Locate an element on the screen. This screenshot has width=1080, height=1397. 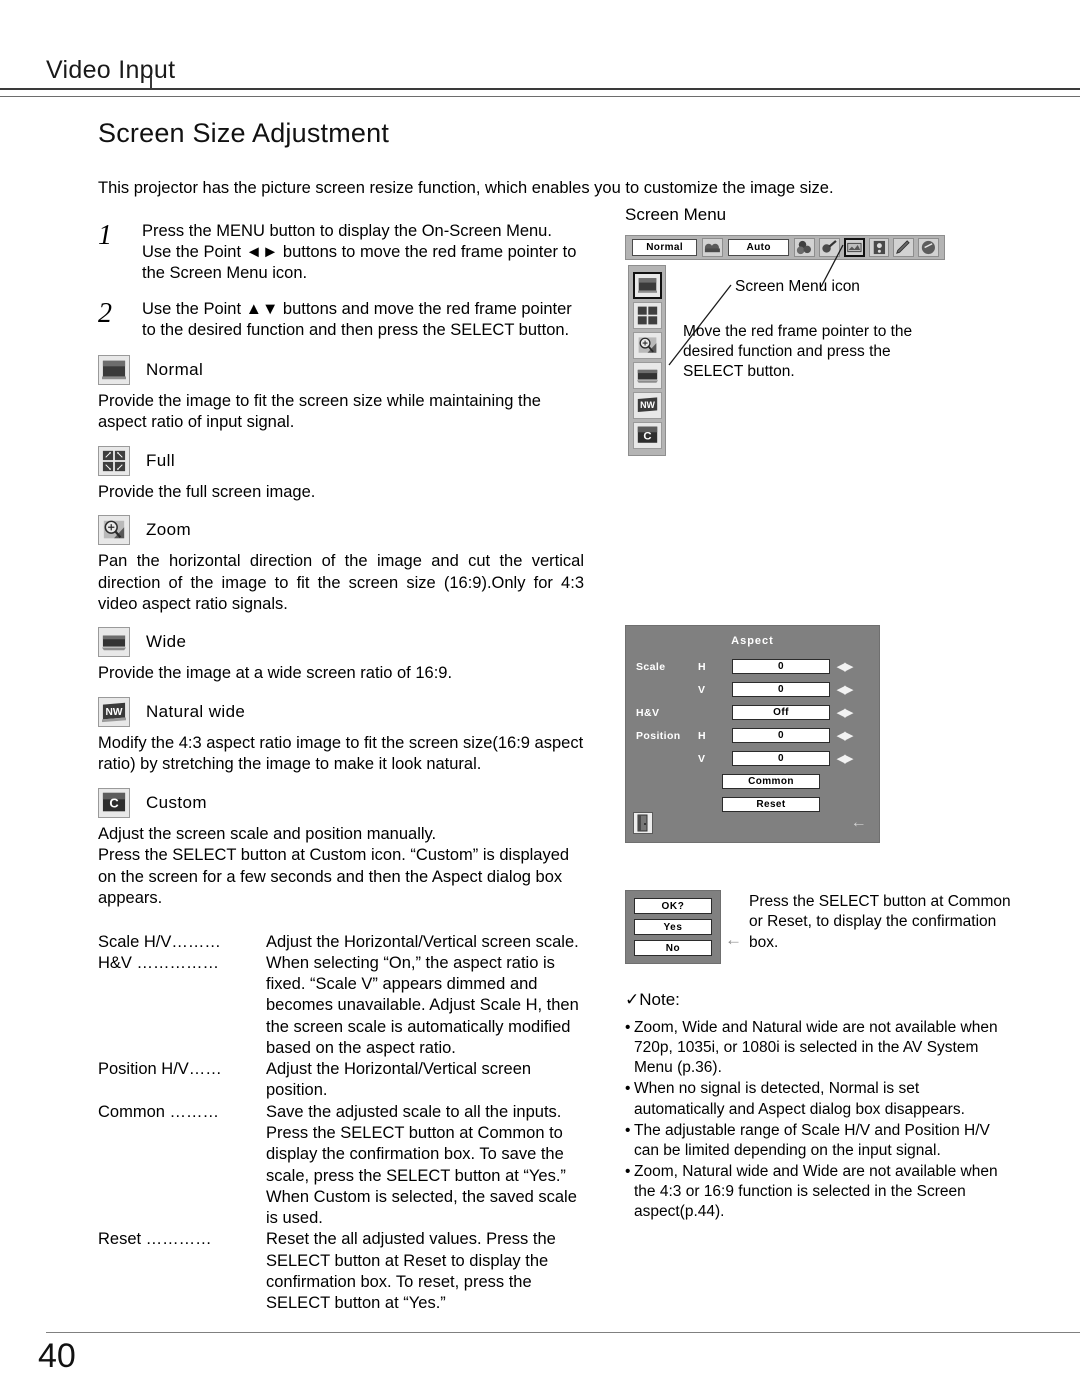
aspect-reset-button: Reset is located at coordinates (771, 804).